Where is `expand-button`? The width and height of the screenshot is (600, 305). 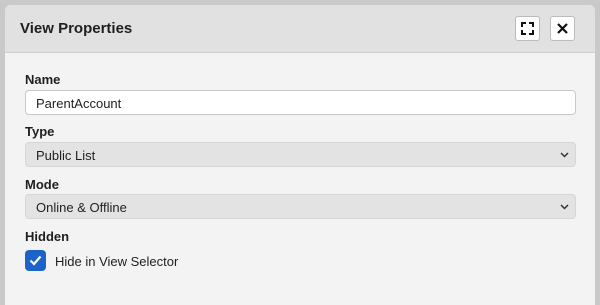 expand-button is located at coordinates (527, 28).